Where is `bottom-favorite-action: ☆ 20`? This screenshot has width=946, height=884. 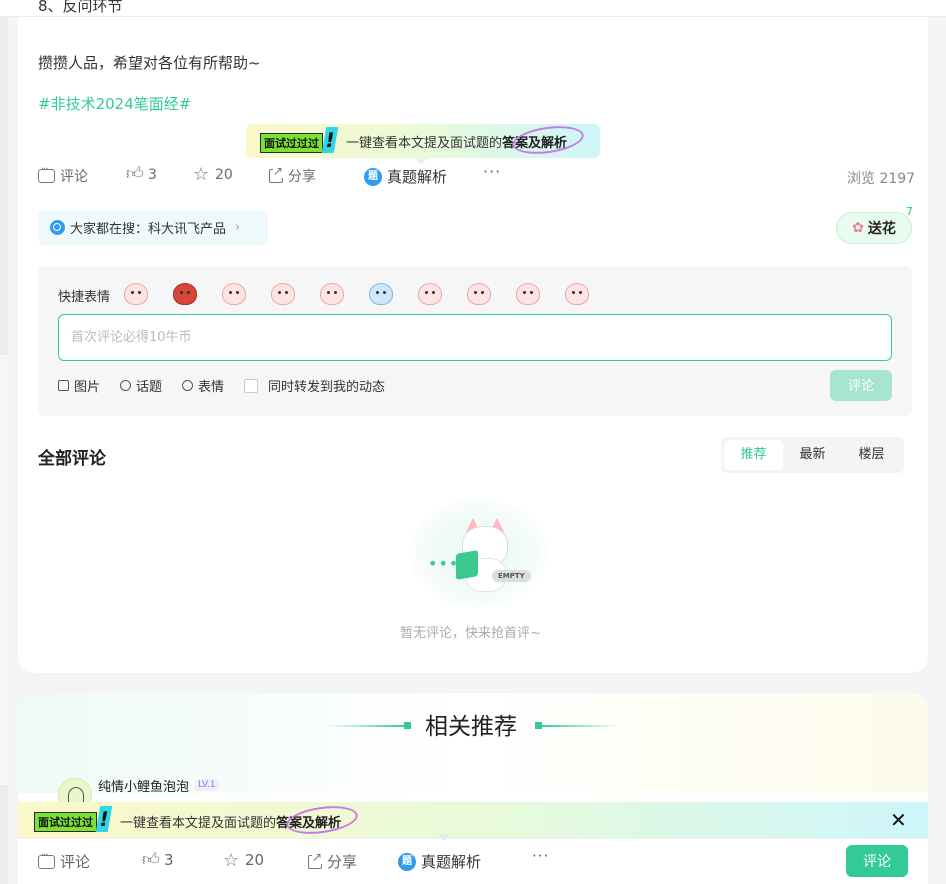
bottom-favorite-action: ☆ 20 is located at coordinates (243, 860).